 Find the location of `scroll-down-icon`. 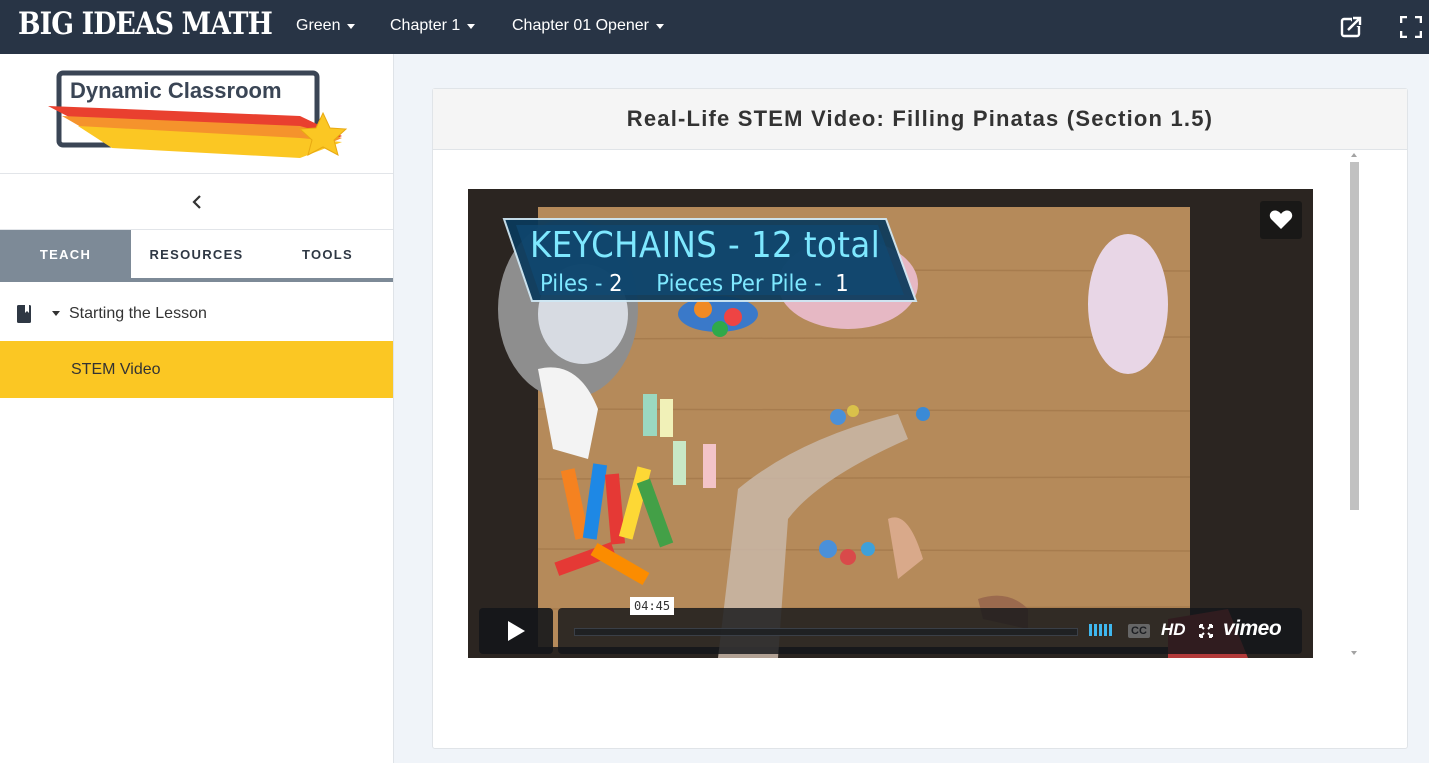

scroll-down-icon is located at coordinates (1354, 653).